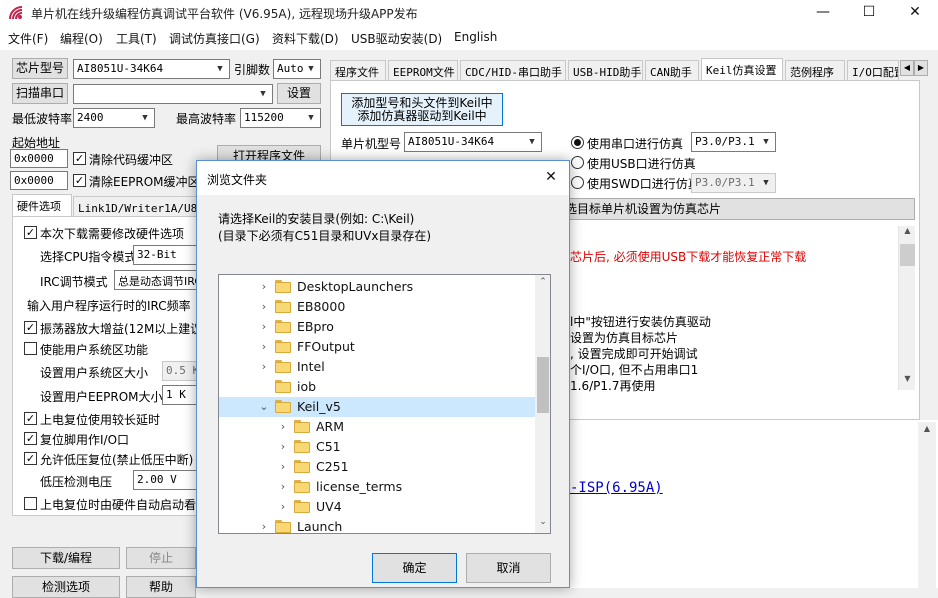 This screenshot has width=938, height=598. What do you see at coordinates (907, 381) in the screenshot?
I see `scroll-down-icon: ▼` at bounding box center [907, 381].